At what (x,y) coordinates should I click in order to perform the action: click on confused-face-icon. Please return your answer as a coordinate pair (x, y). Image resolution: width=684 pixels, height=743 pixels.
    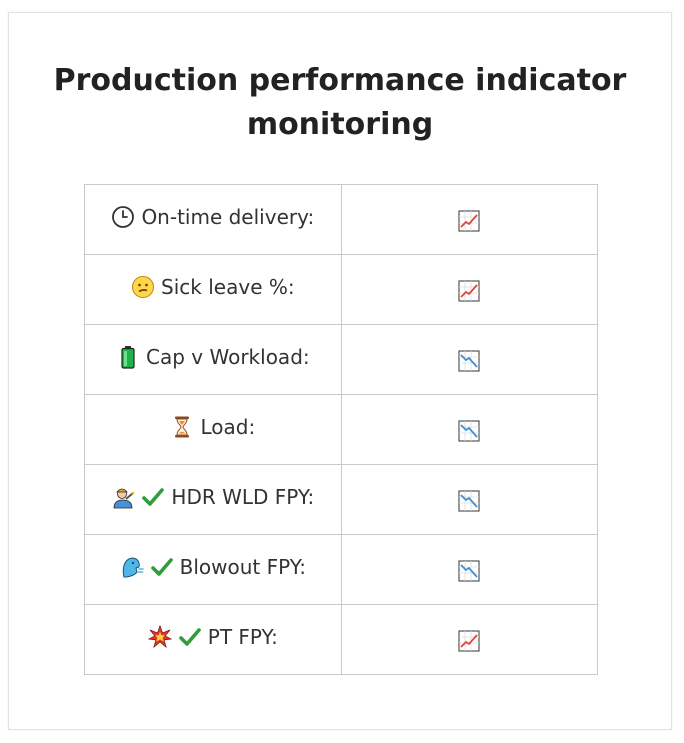
    Looking at the image, I should click on (143, 287).